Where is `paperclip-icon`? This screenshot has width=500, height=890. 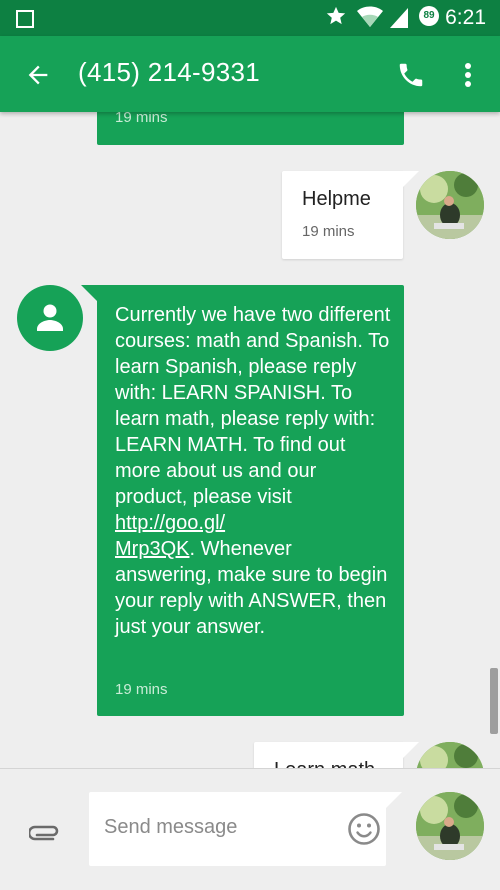 paperclip-icon is located at coordinates (45, 831).